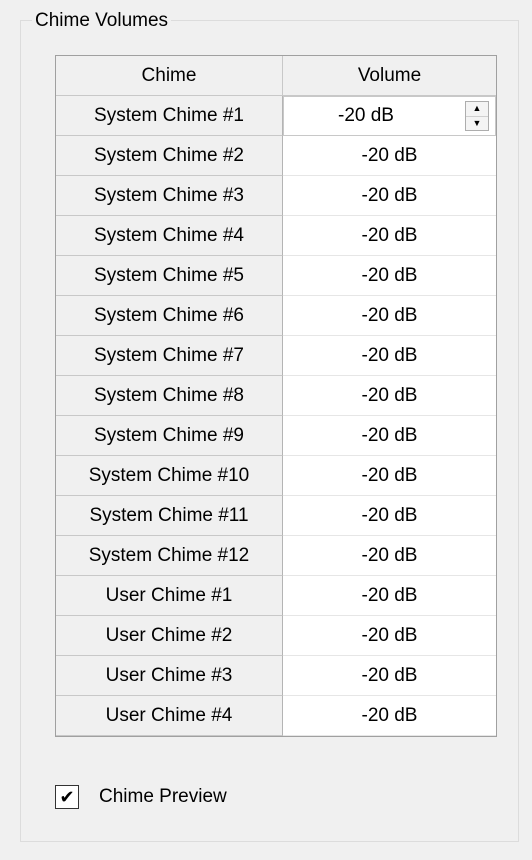 The image size is (532, 860). What do you see at coordinates (169, 356) in the screenshot?
I see `chime-name-cell: System Chime #7` at bounding box center [169, 356].